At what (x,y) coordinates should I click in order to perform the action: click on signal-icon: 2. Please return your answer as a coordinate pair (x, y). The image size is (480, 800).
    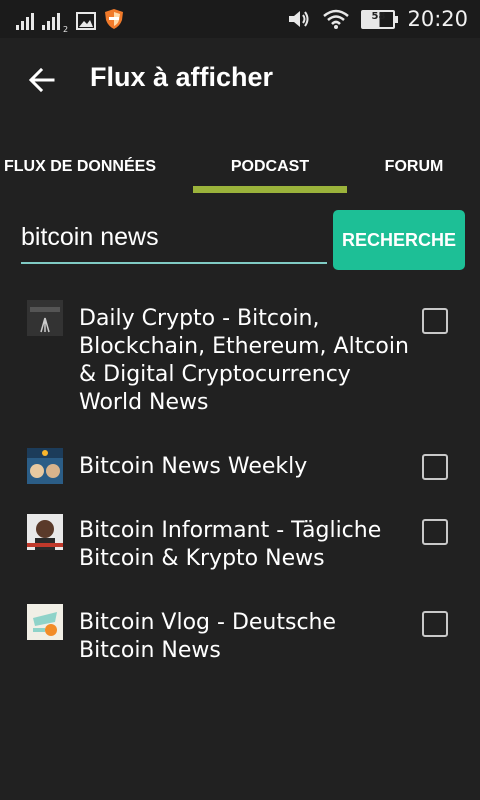
    Looking at the image, I should click on (55, 23).